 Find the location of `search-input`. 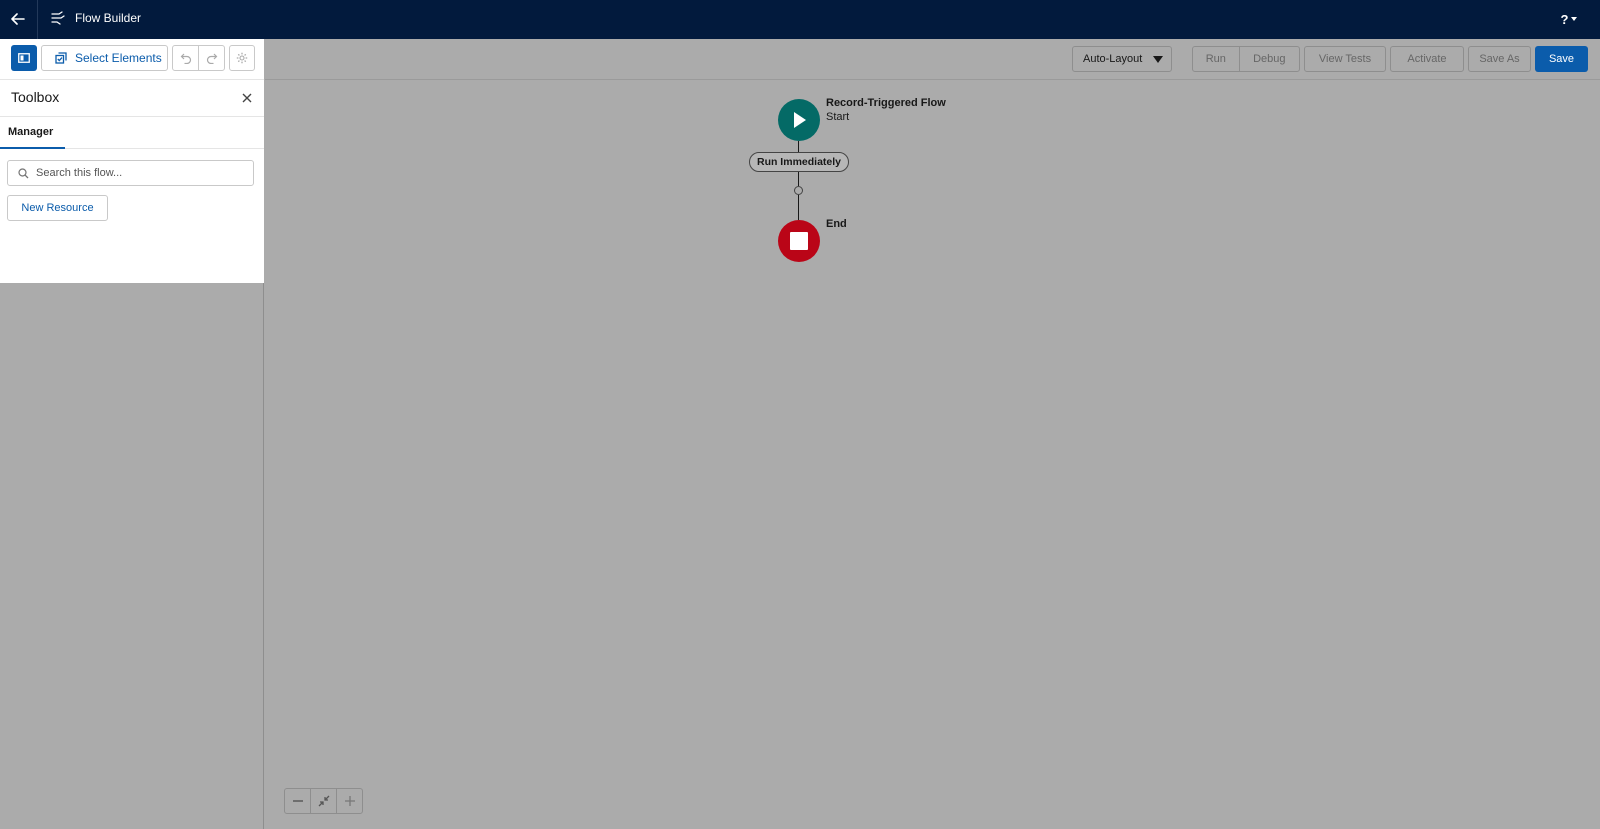

search-input is located at coordinates (141, 173).